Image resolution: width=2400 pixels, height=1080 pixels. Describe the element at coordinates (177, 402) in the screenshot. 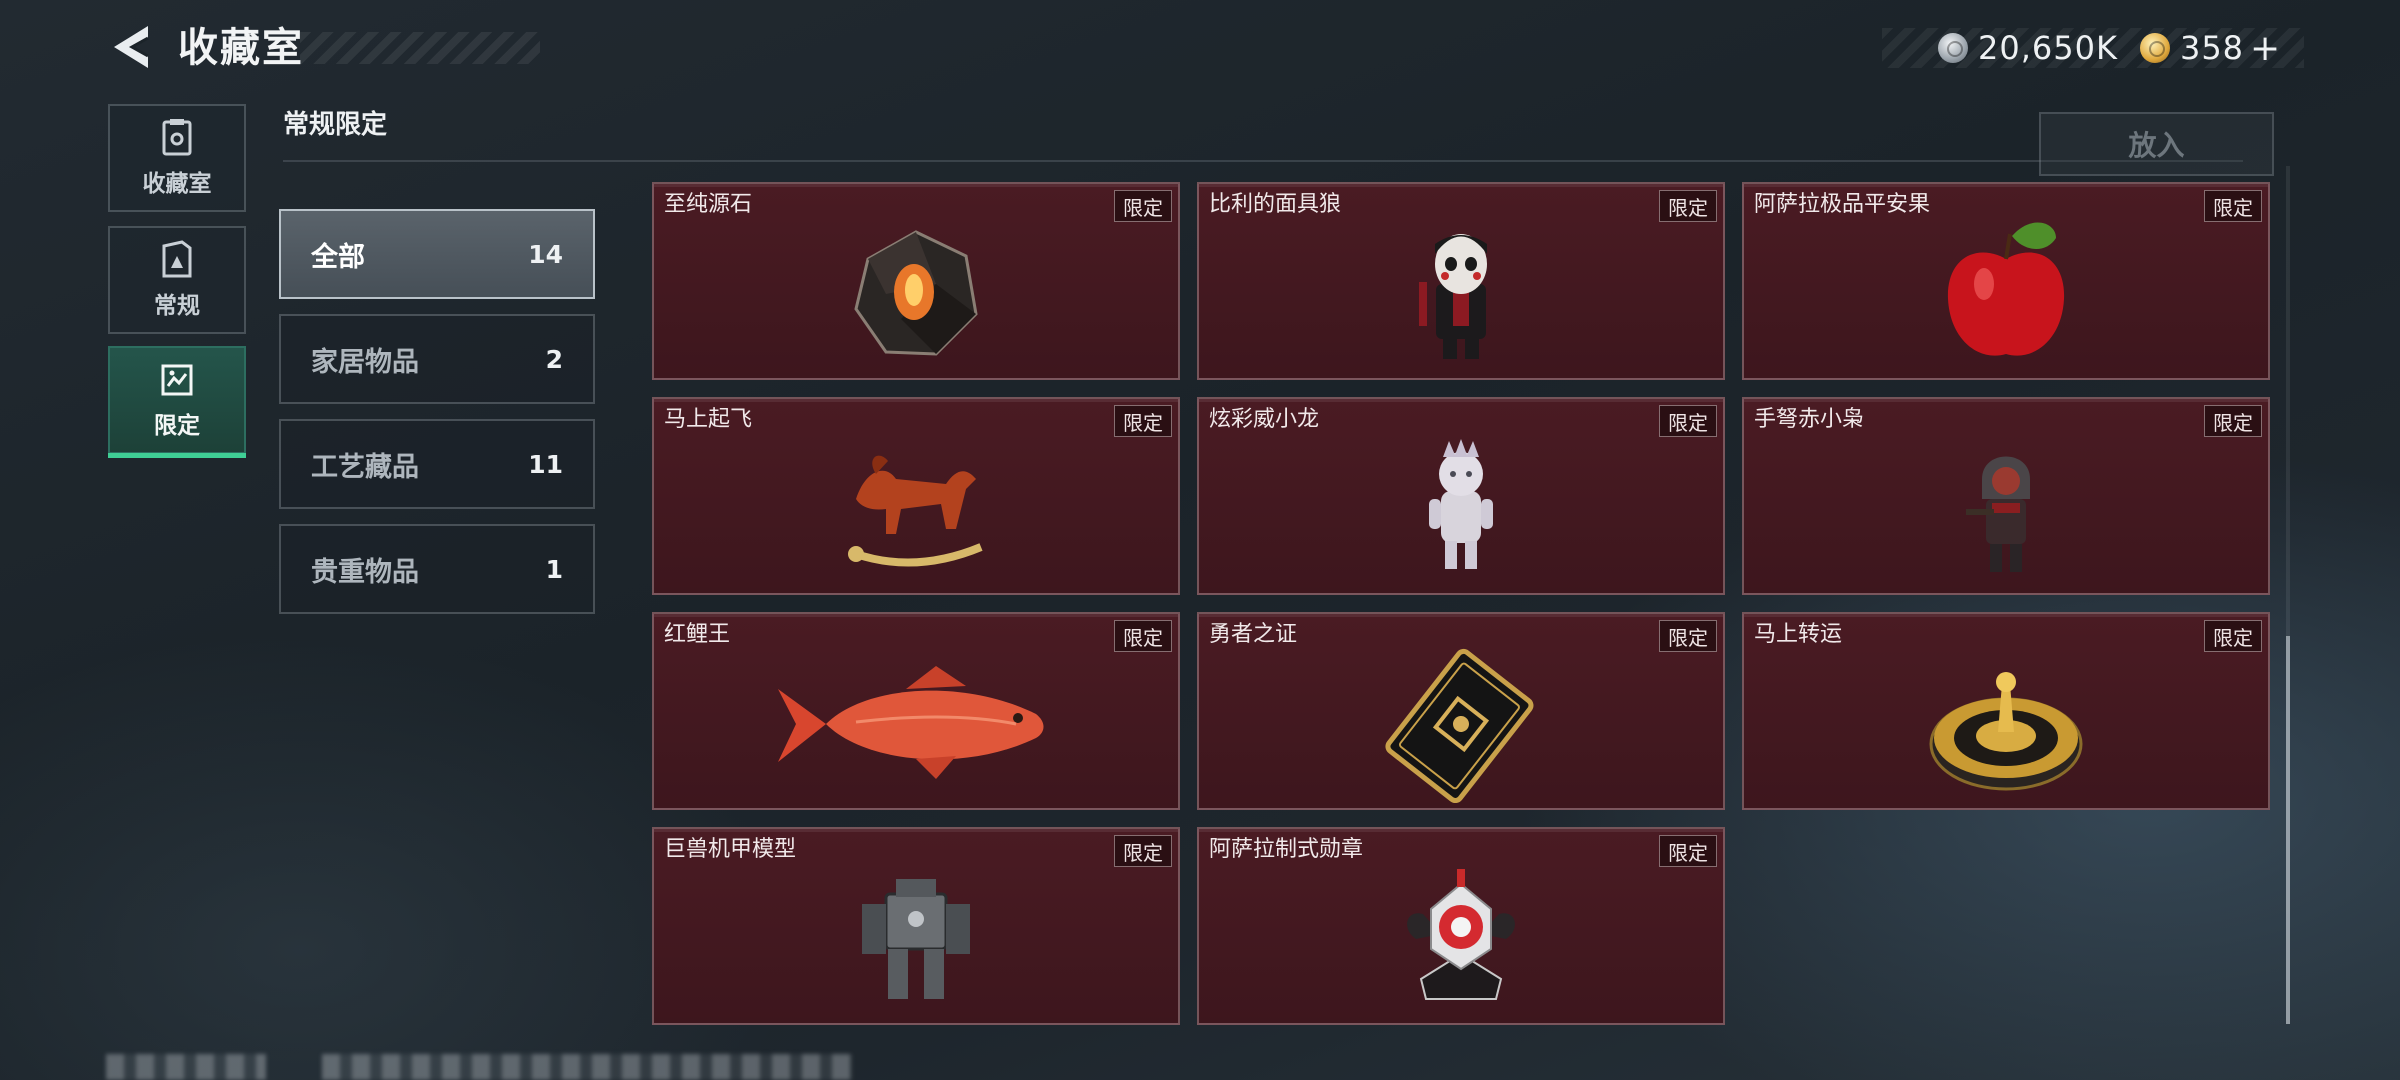

I see `nav-item-limited: 限定` at that location.